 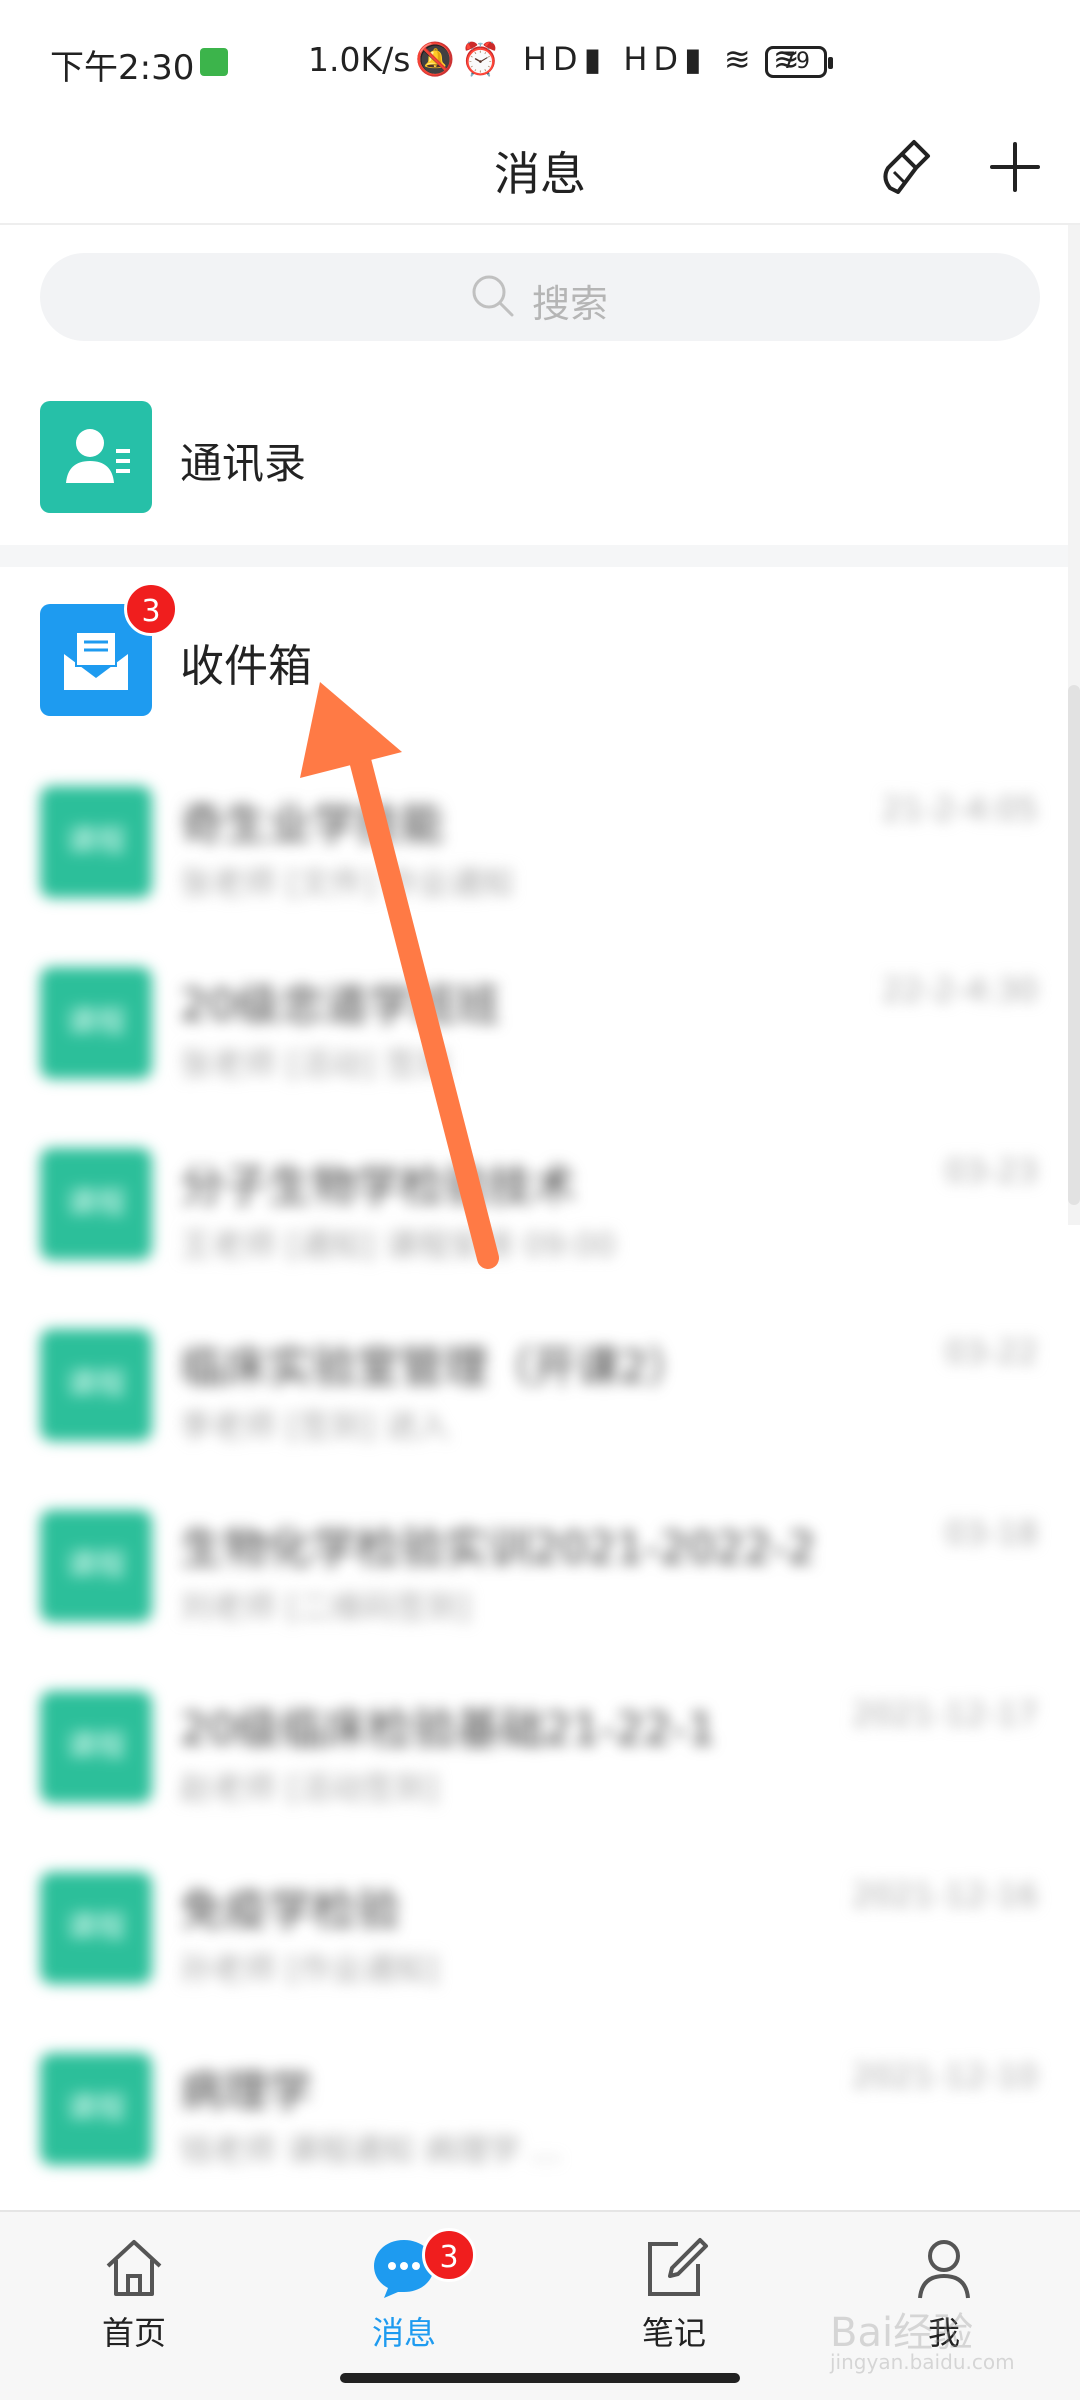 I want to click on home-indicator, so click(x=540, y=2378).